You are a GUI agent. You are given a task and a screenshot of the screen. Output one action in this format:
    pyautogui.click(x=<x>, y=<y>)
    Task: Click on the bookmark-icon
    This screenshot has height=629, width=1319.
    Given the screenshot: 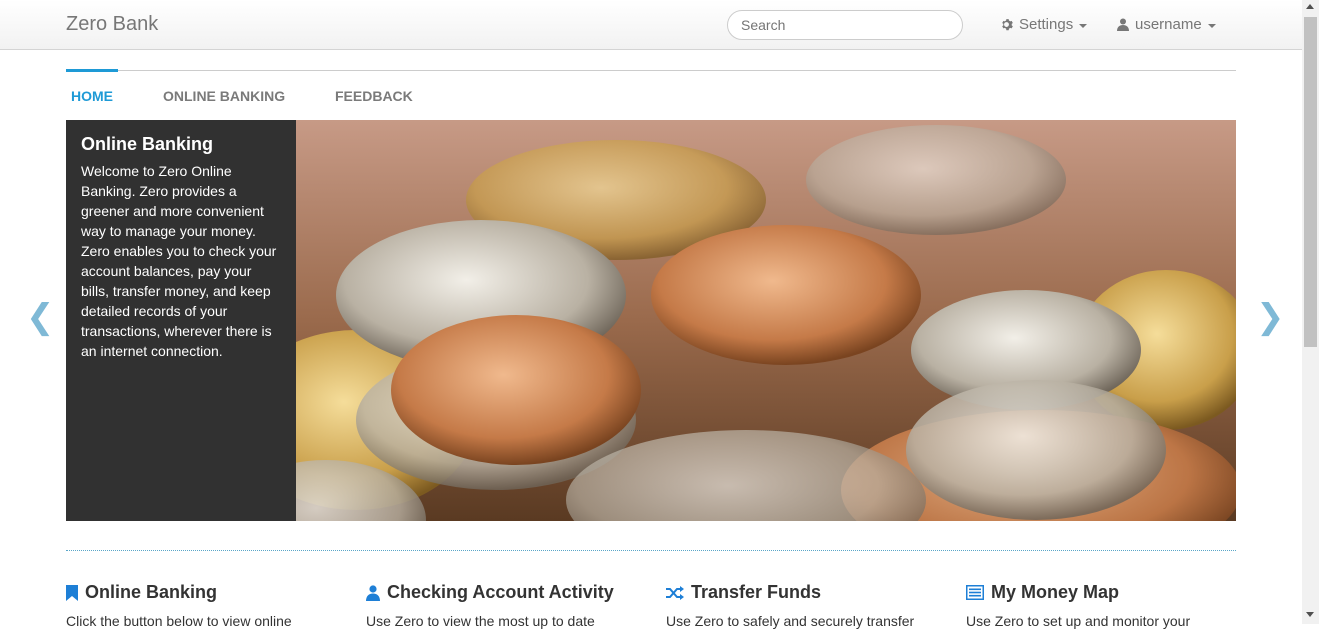 What is the action you would take?
    pyautogui.click(x=72, y=592)
    